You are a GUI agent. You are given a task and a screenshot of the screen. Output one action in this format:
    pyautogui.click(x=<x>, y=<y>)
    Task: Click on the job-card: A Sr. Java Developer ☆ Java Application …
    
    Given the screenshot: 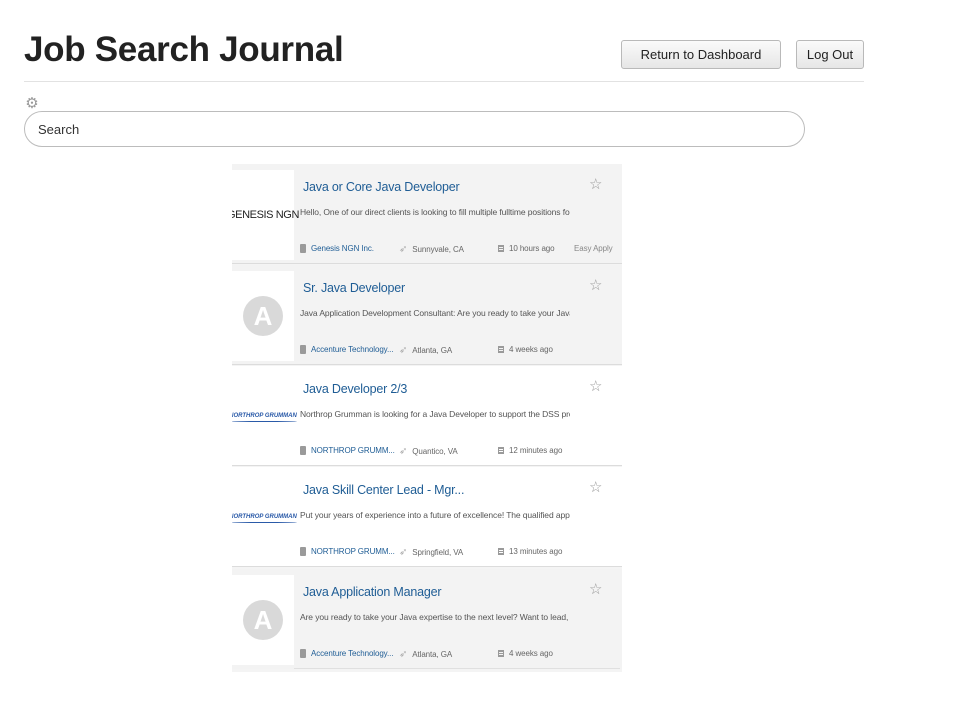 What is the action you would take?
    pyautogui.click(x=427, y=315)
    